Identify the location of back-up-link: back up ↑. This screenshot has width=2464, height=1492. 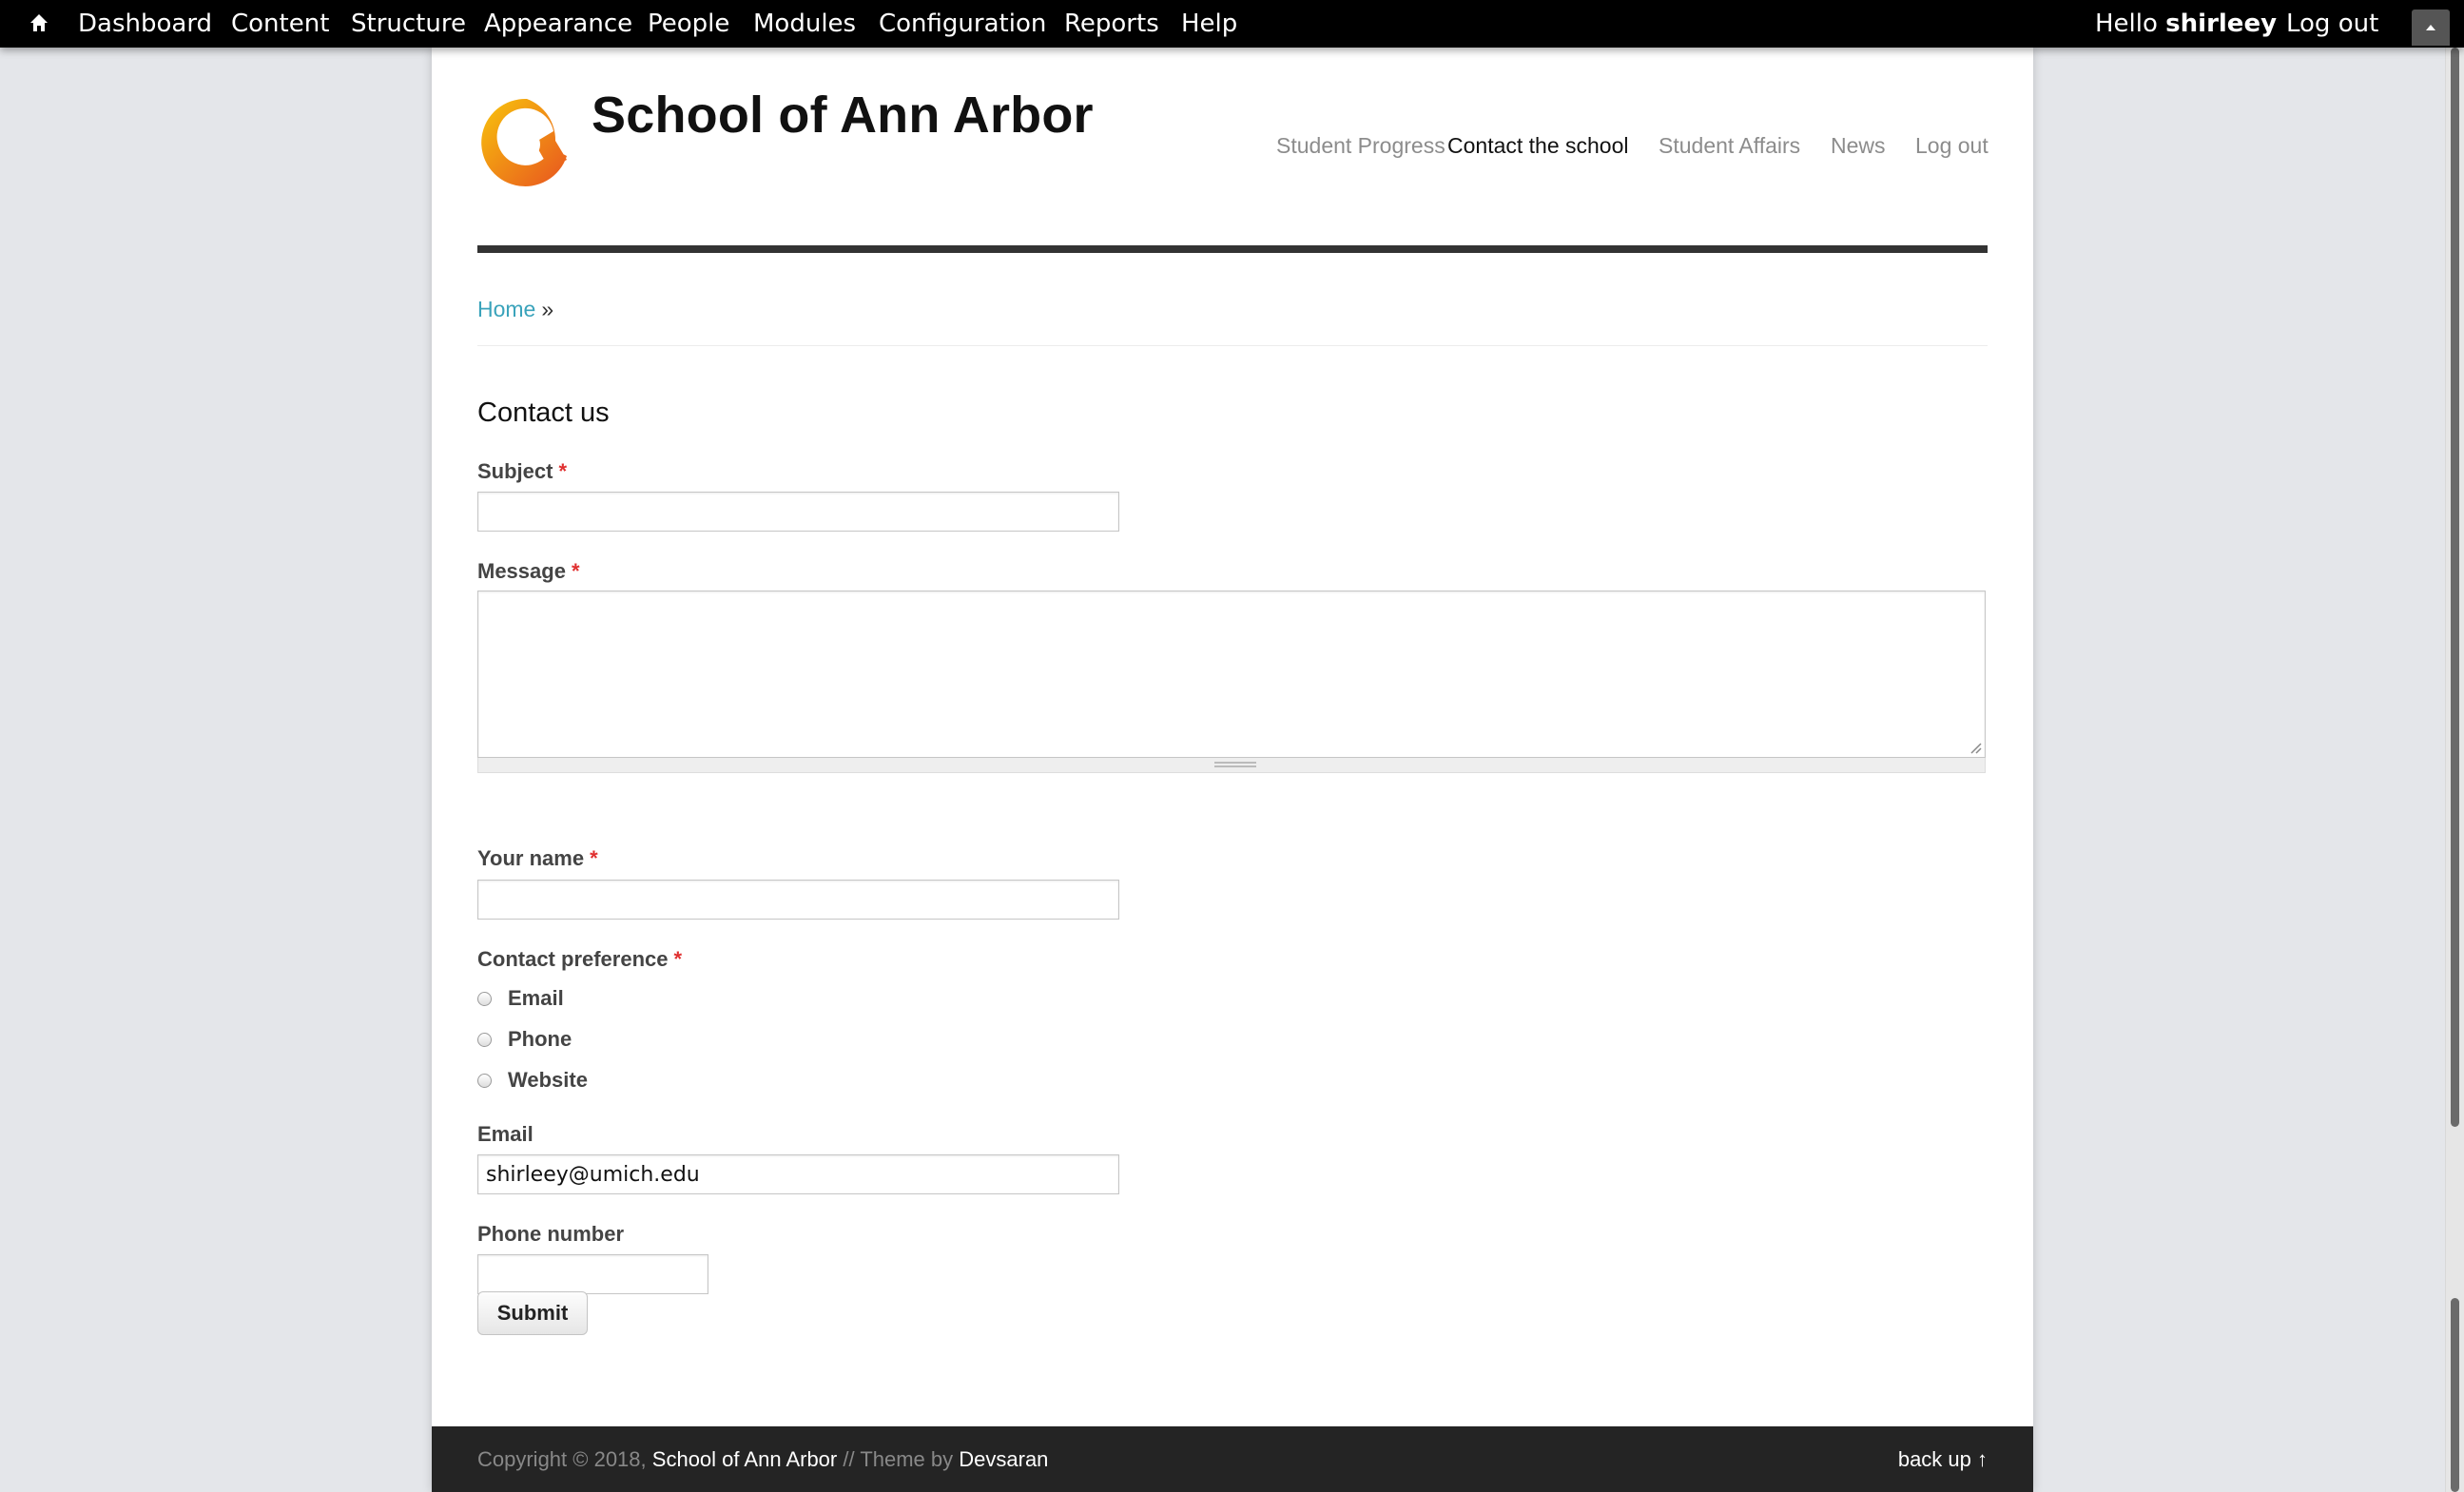
(1943, 1459).